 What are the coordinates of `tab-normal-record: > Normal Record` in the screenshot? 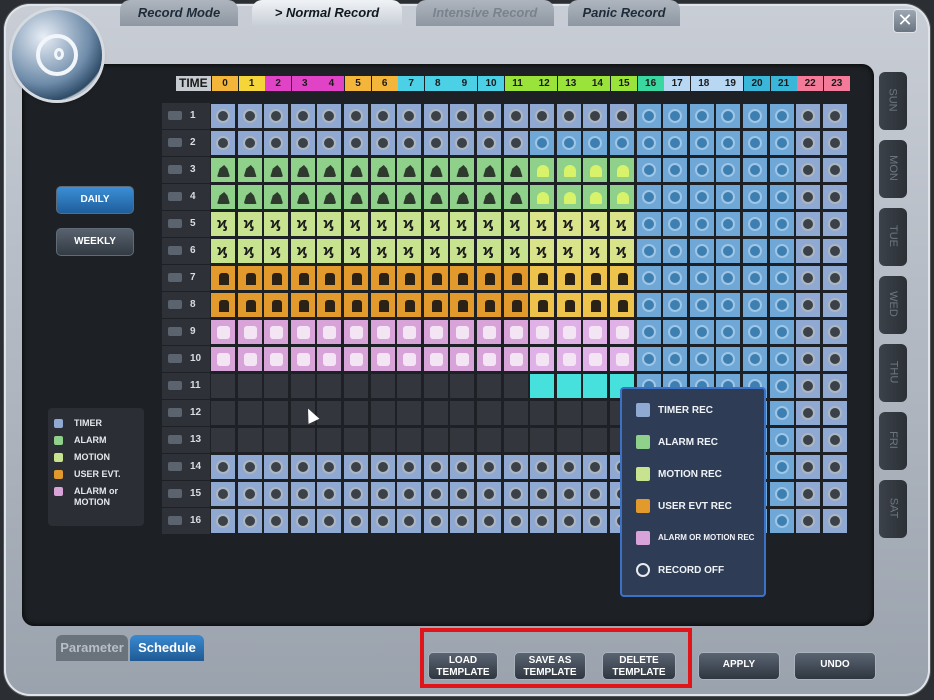 It's located at (327, 13).